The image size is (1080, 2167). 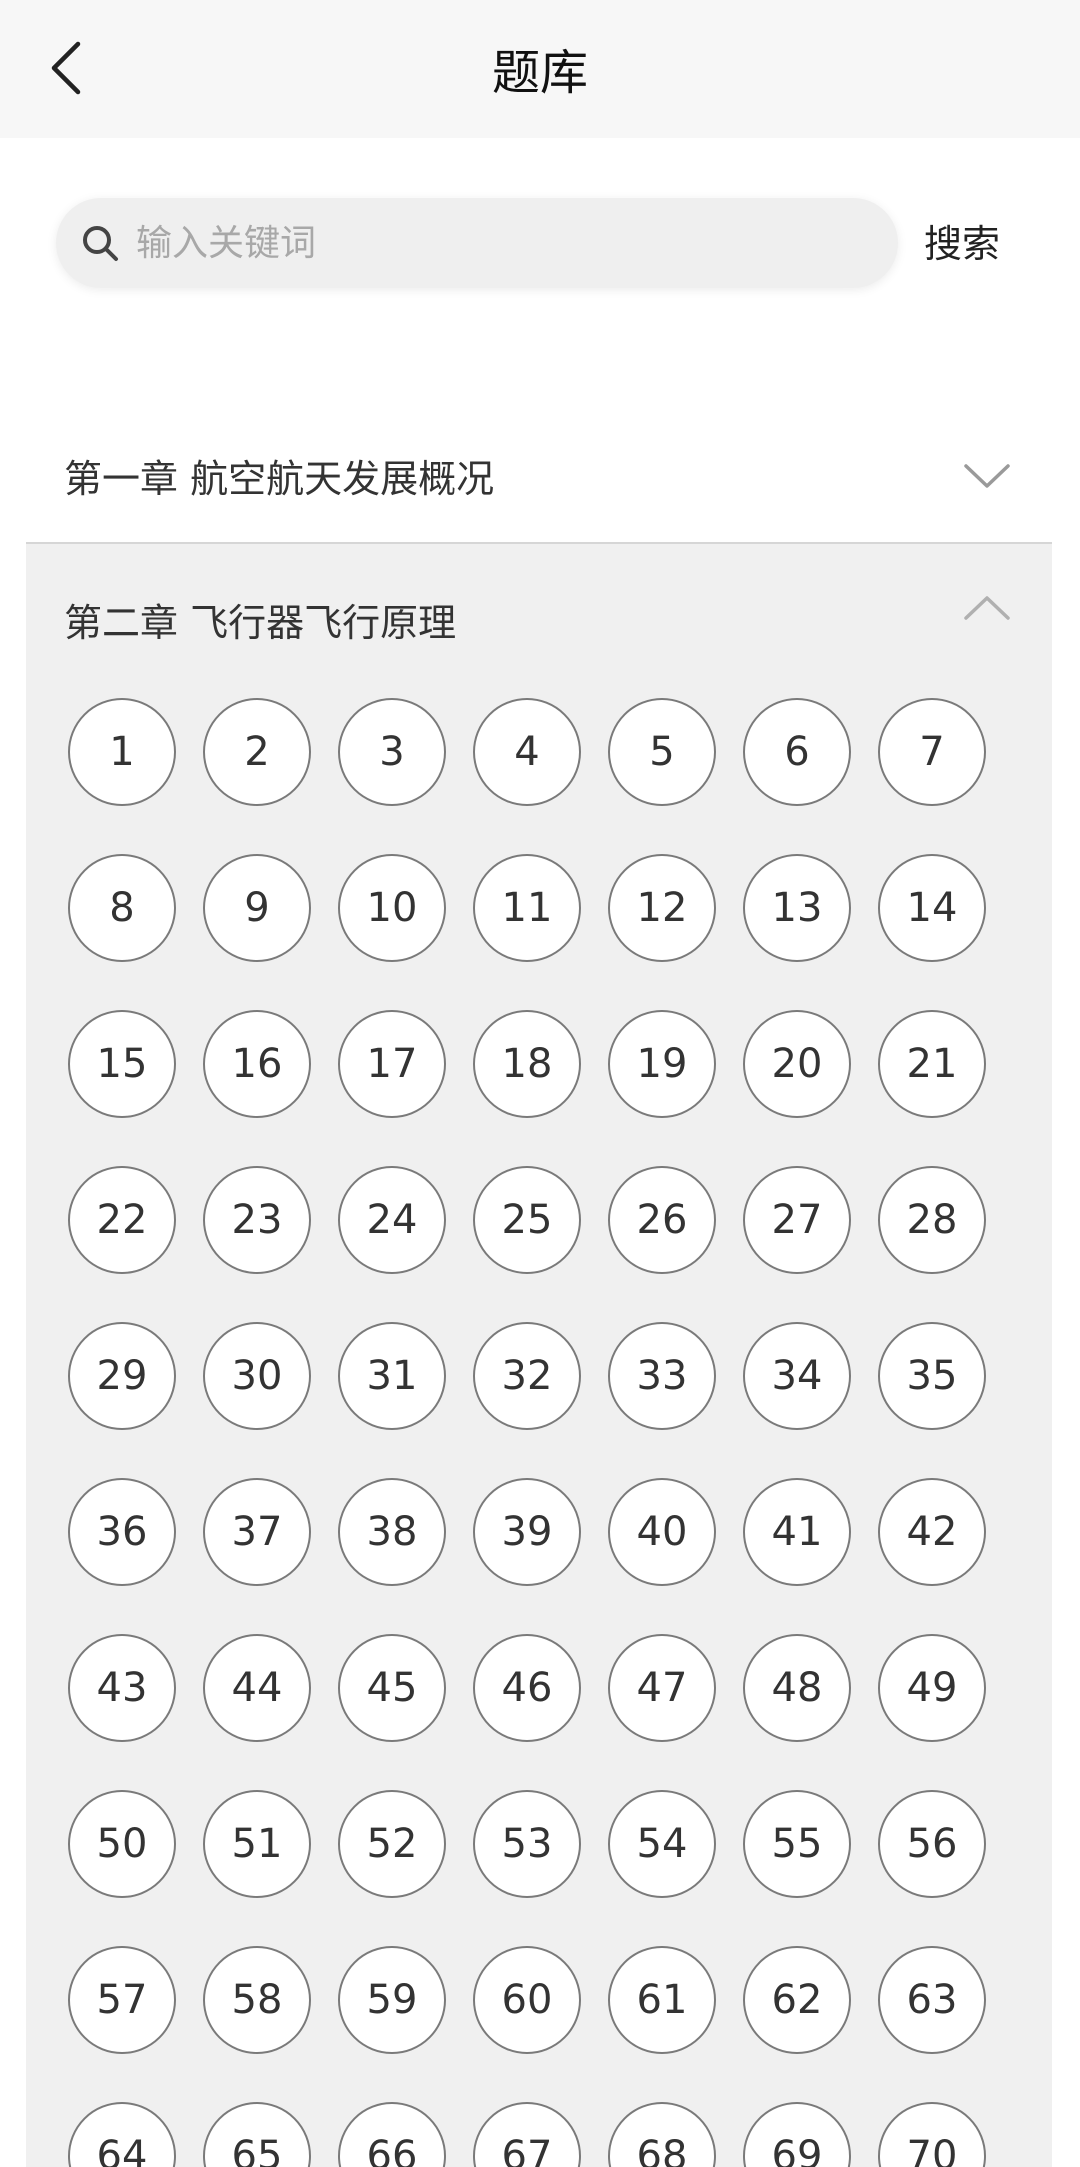 I want to click on question-number-button: 11, so click(x=527, y=908).